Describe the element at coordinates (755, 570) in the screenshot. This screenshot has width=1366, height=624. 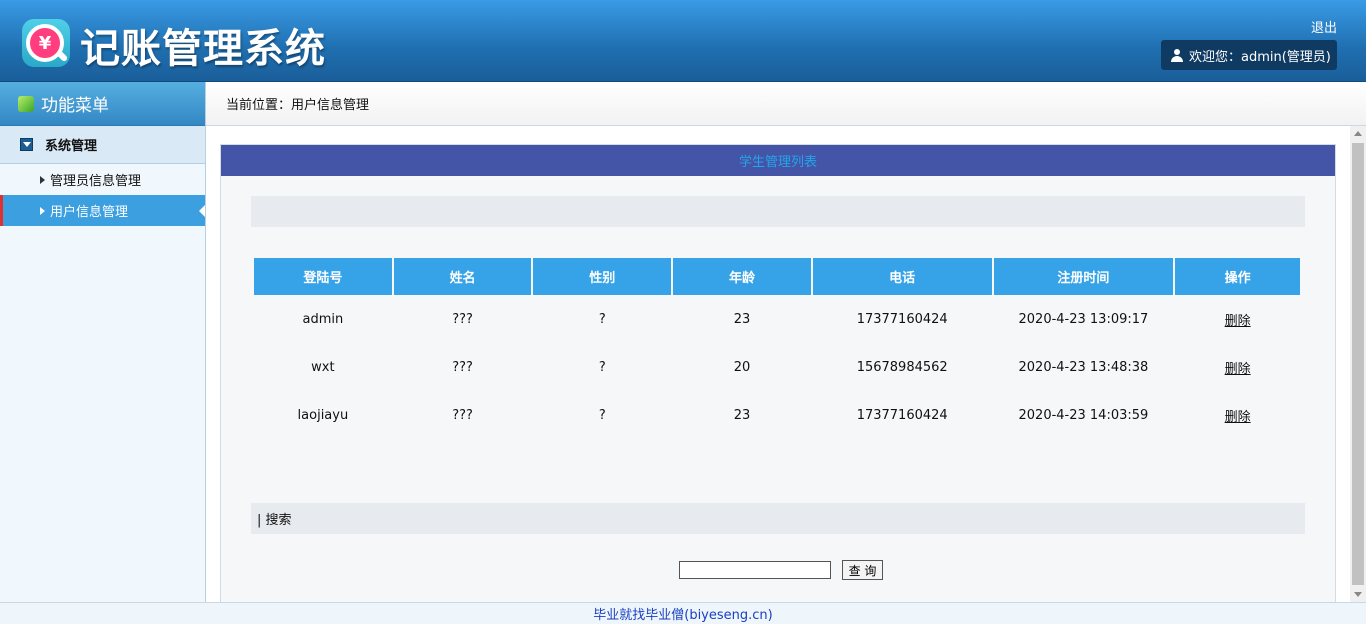
I see `search-input` at that location.